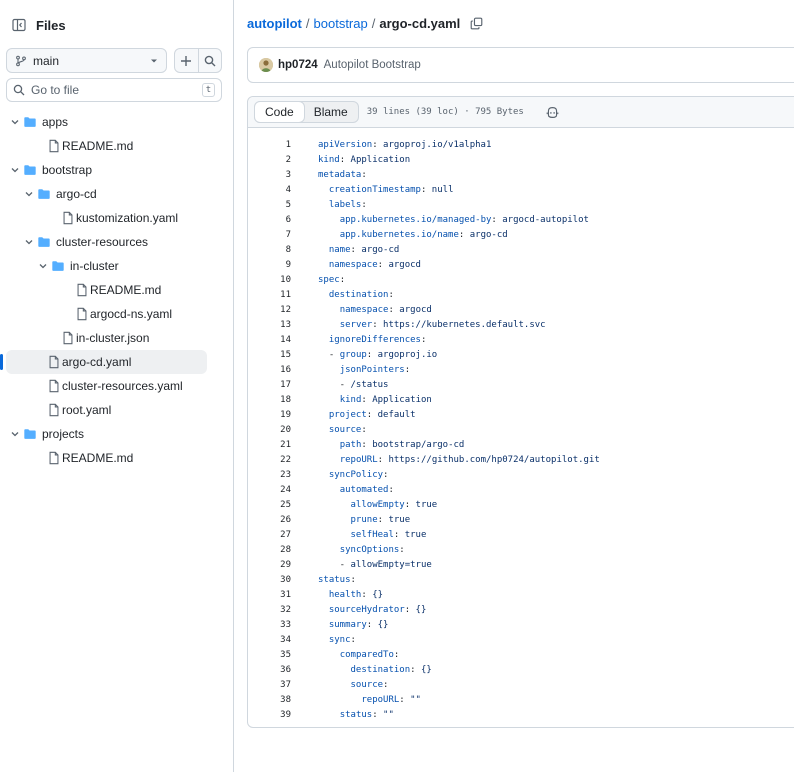 The image size is (794, 772). What do you see at coordinates (36, 25) in the screenshot?
I see `sidebar-header: Files` at bounding box center [36, 25].